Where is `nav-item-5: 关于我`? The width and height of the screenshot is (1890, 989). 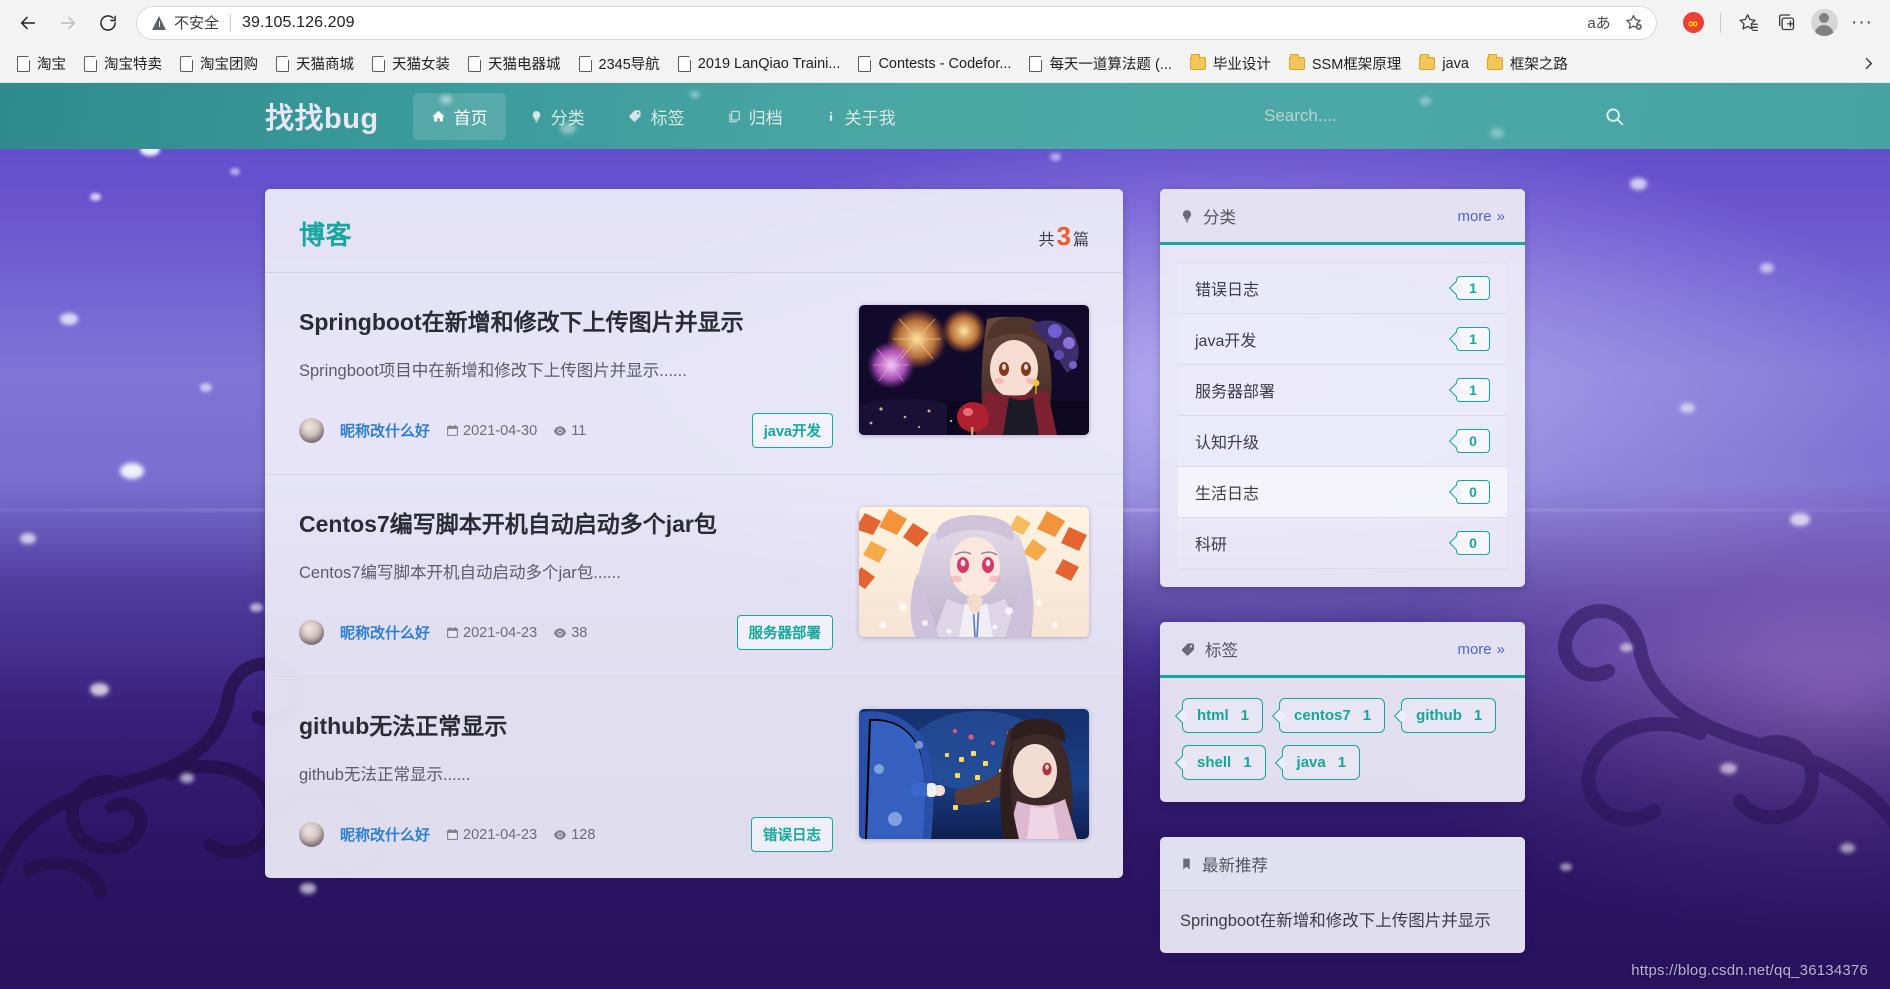 nav-item-5: 关于我 is located at coordinates (860, 116).